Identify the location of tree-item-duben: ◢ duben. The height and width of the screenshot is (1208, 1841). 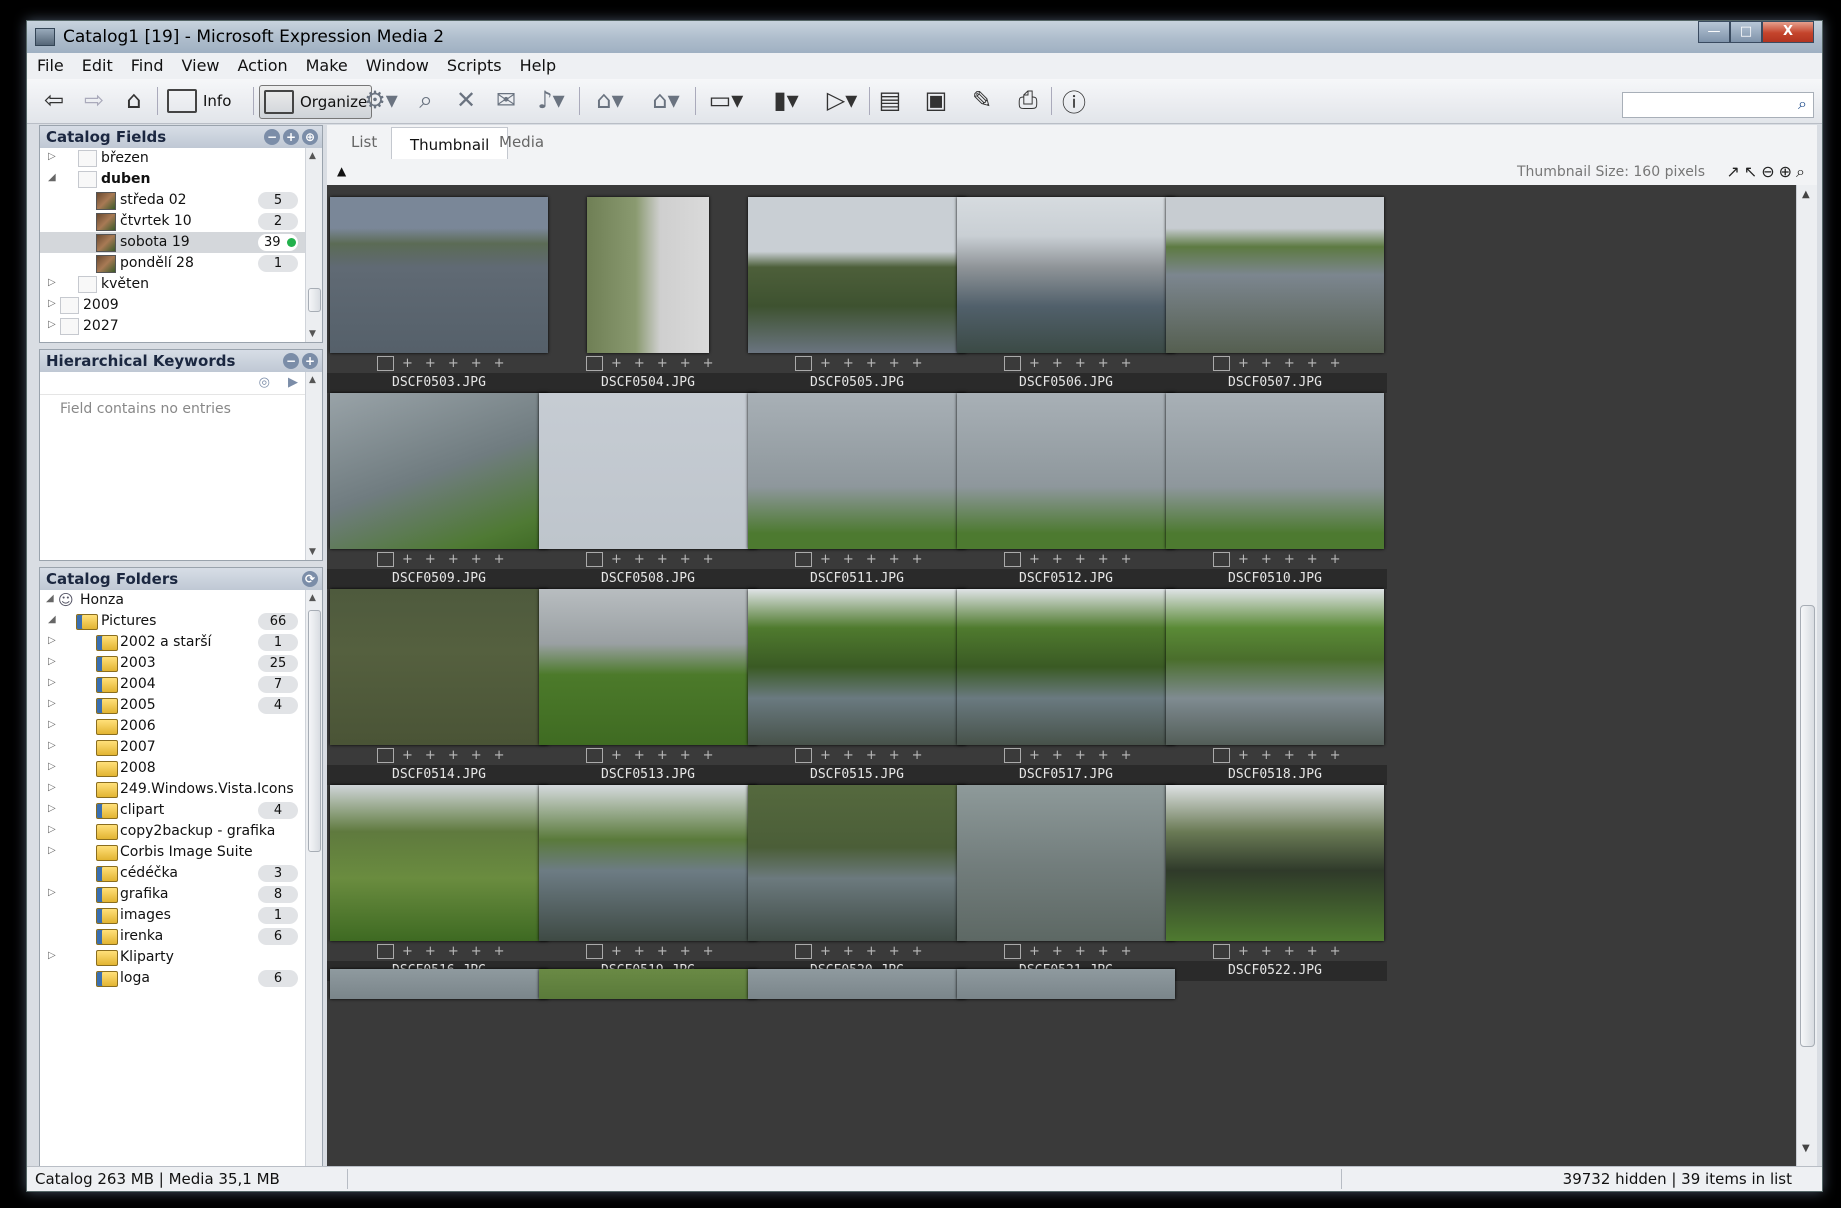
(181, 179).